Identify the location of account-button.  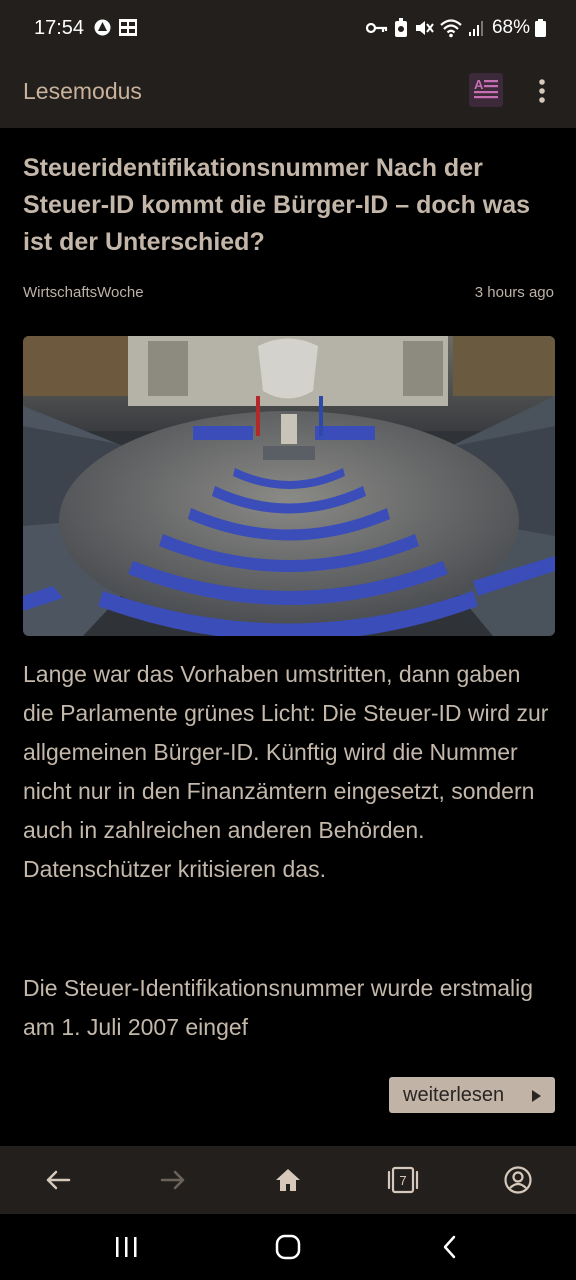
(518, 1180).